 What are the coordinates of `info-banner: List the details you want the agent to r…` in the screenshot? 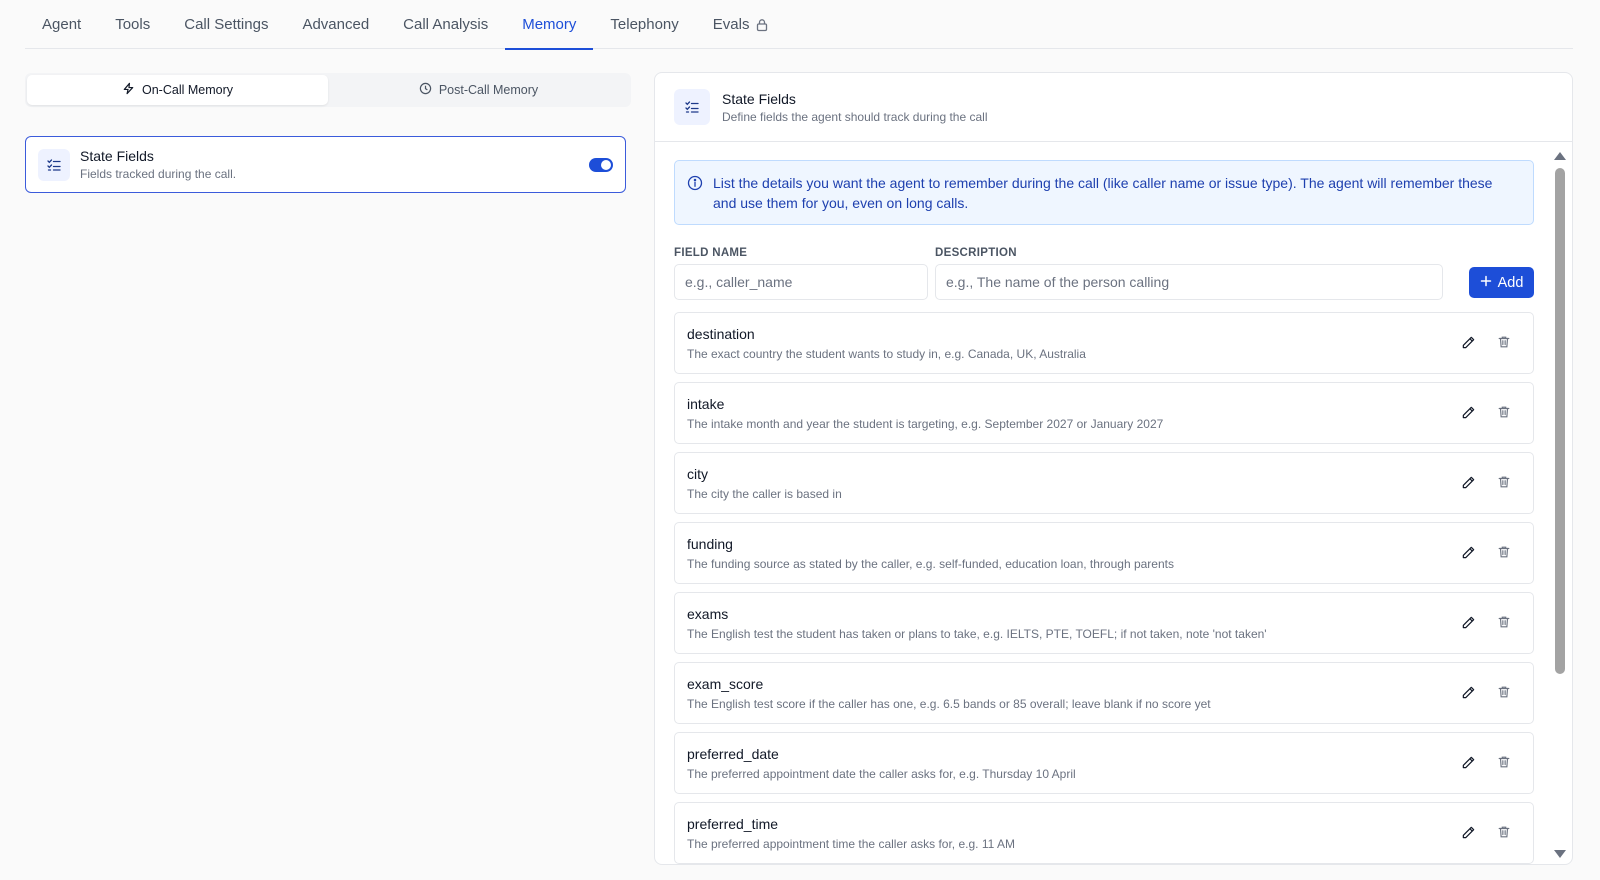 It's located at (1104, 192).